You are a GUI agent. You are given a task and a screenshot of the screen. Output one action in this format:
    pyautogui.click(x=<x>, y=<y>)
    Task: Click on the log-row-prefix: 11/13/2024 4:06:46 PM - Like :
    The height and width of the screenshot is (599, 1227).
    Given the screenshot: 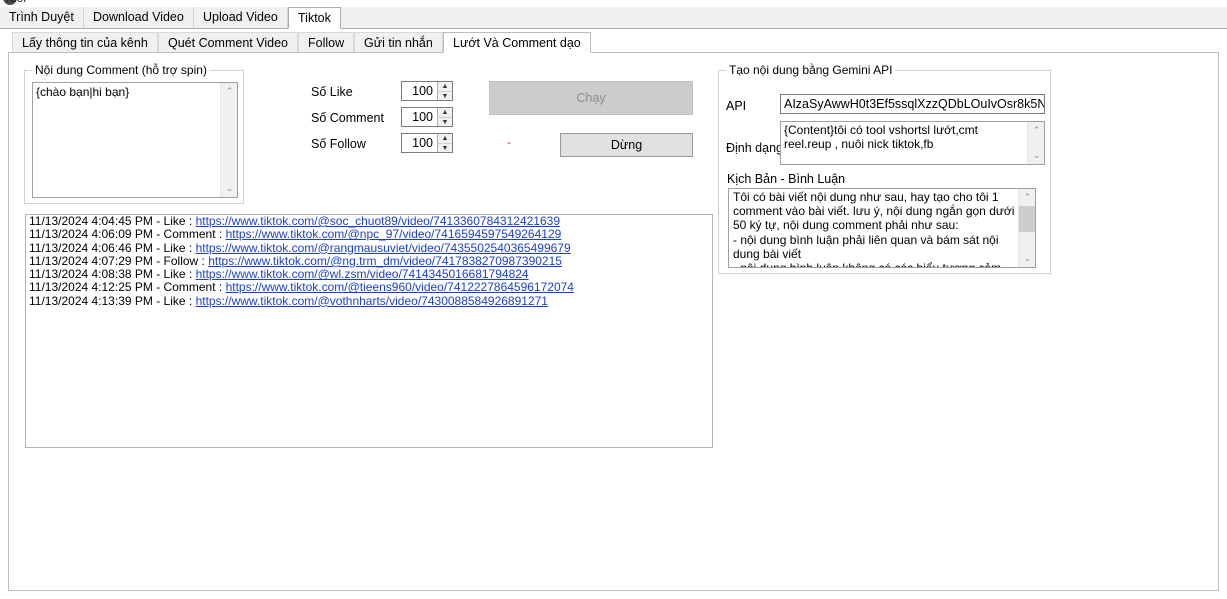 What is the action you would take?
    pyautogui.click(x=112, y=247)
    